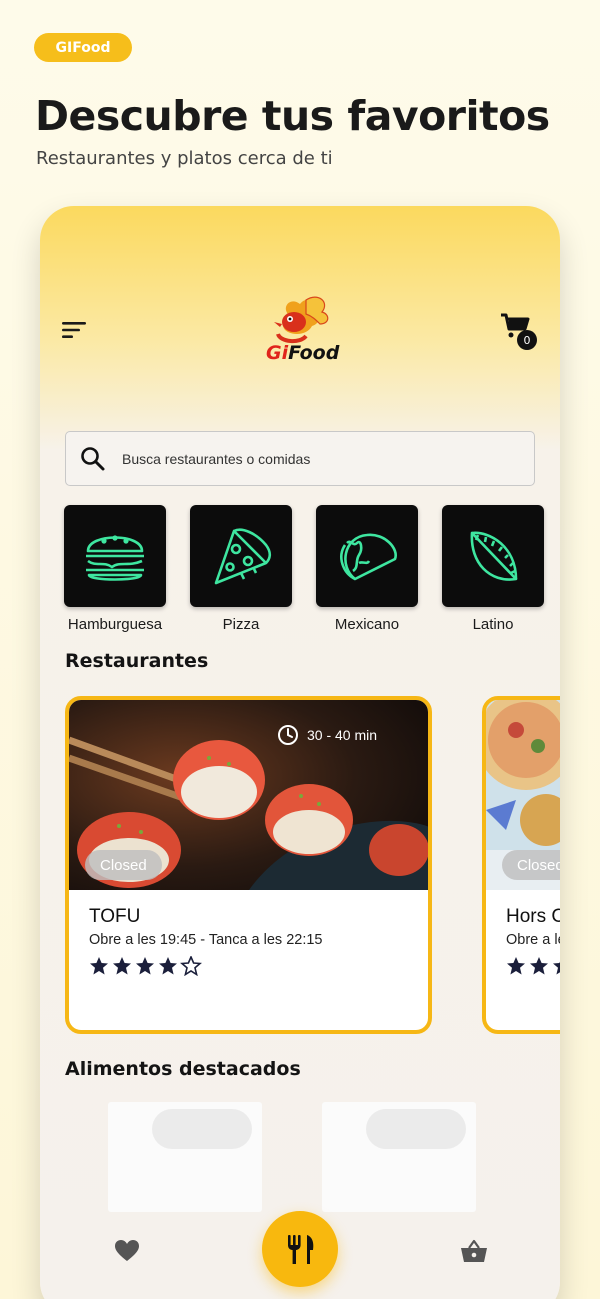 The image size is (600, 1299). I want to click on category-label: Mexicano, so click(367, 624).